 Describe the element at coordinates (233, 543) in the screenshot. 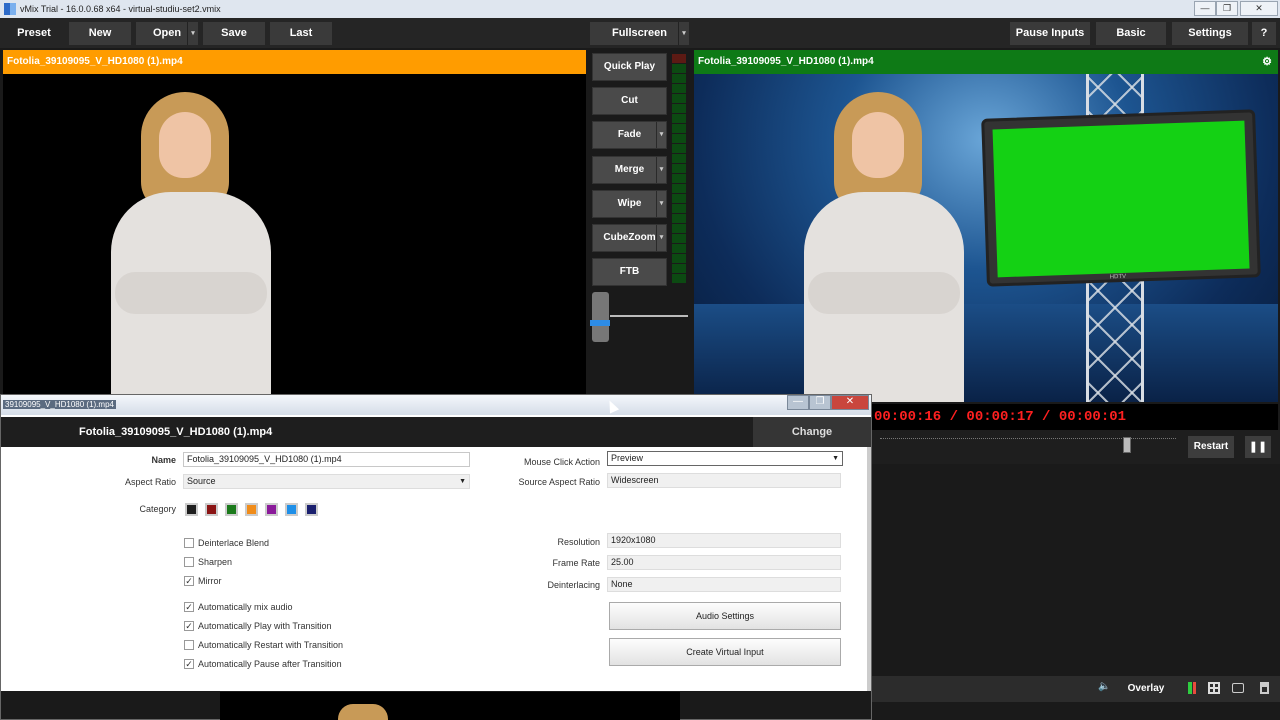

I see `checkbox-label: Deinterlace Blend` at that location.